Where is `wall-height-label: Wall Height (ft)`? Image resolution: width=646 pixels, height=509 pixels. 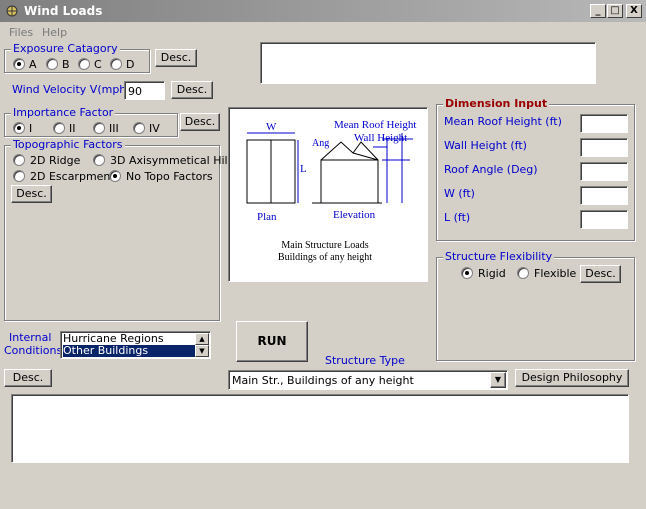 wall-height-label: Wall Height (ft) is located at coordinates (485, 145).